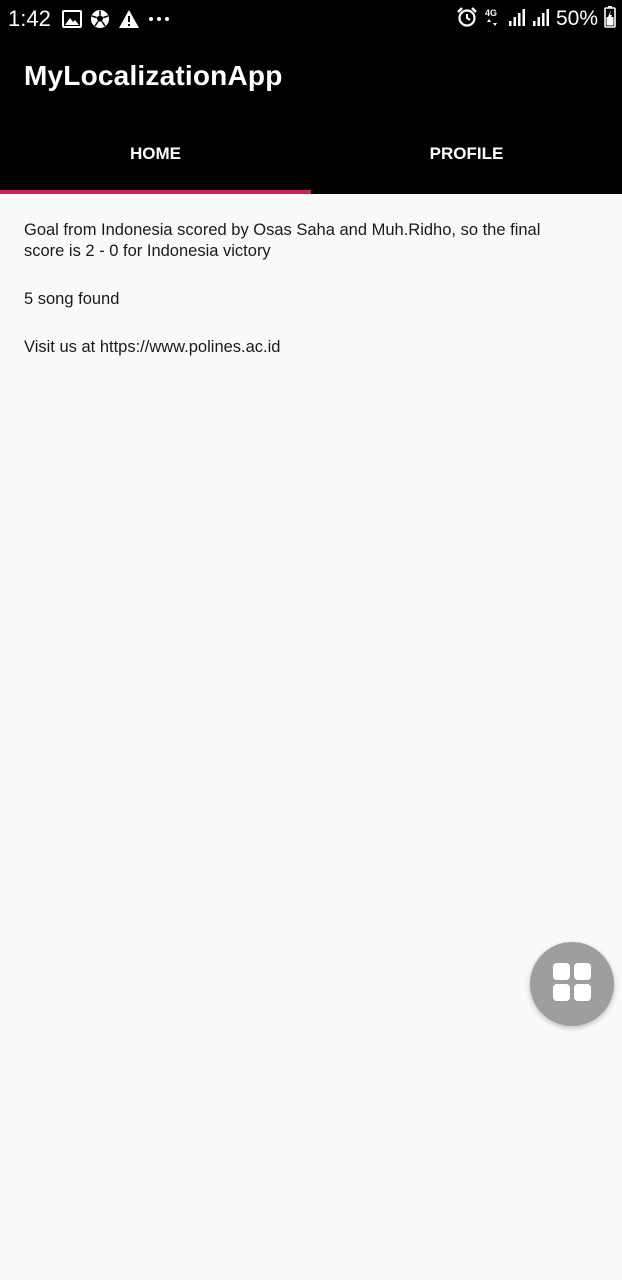 This screenshot has height=1280, width=622. What do you see at coordinates (153, 75) in the screenshot?
I see `app-title: MyLocalizationApp` at bounding box center [153, 75].